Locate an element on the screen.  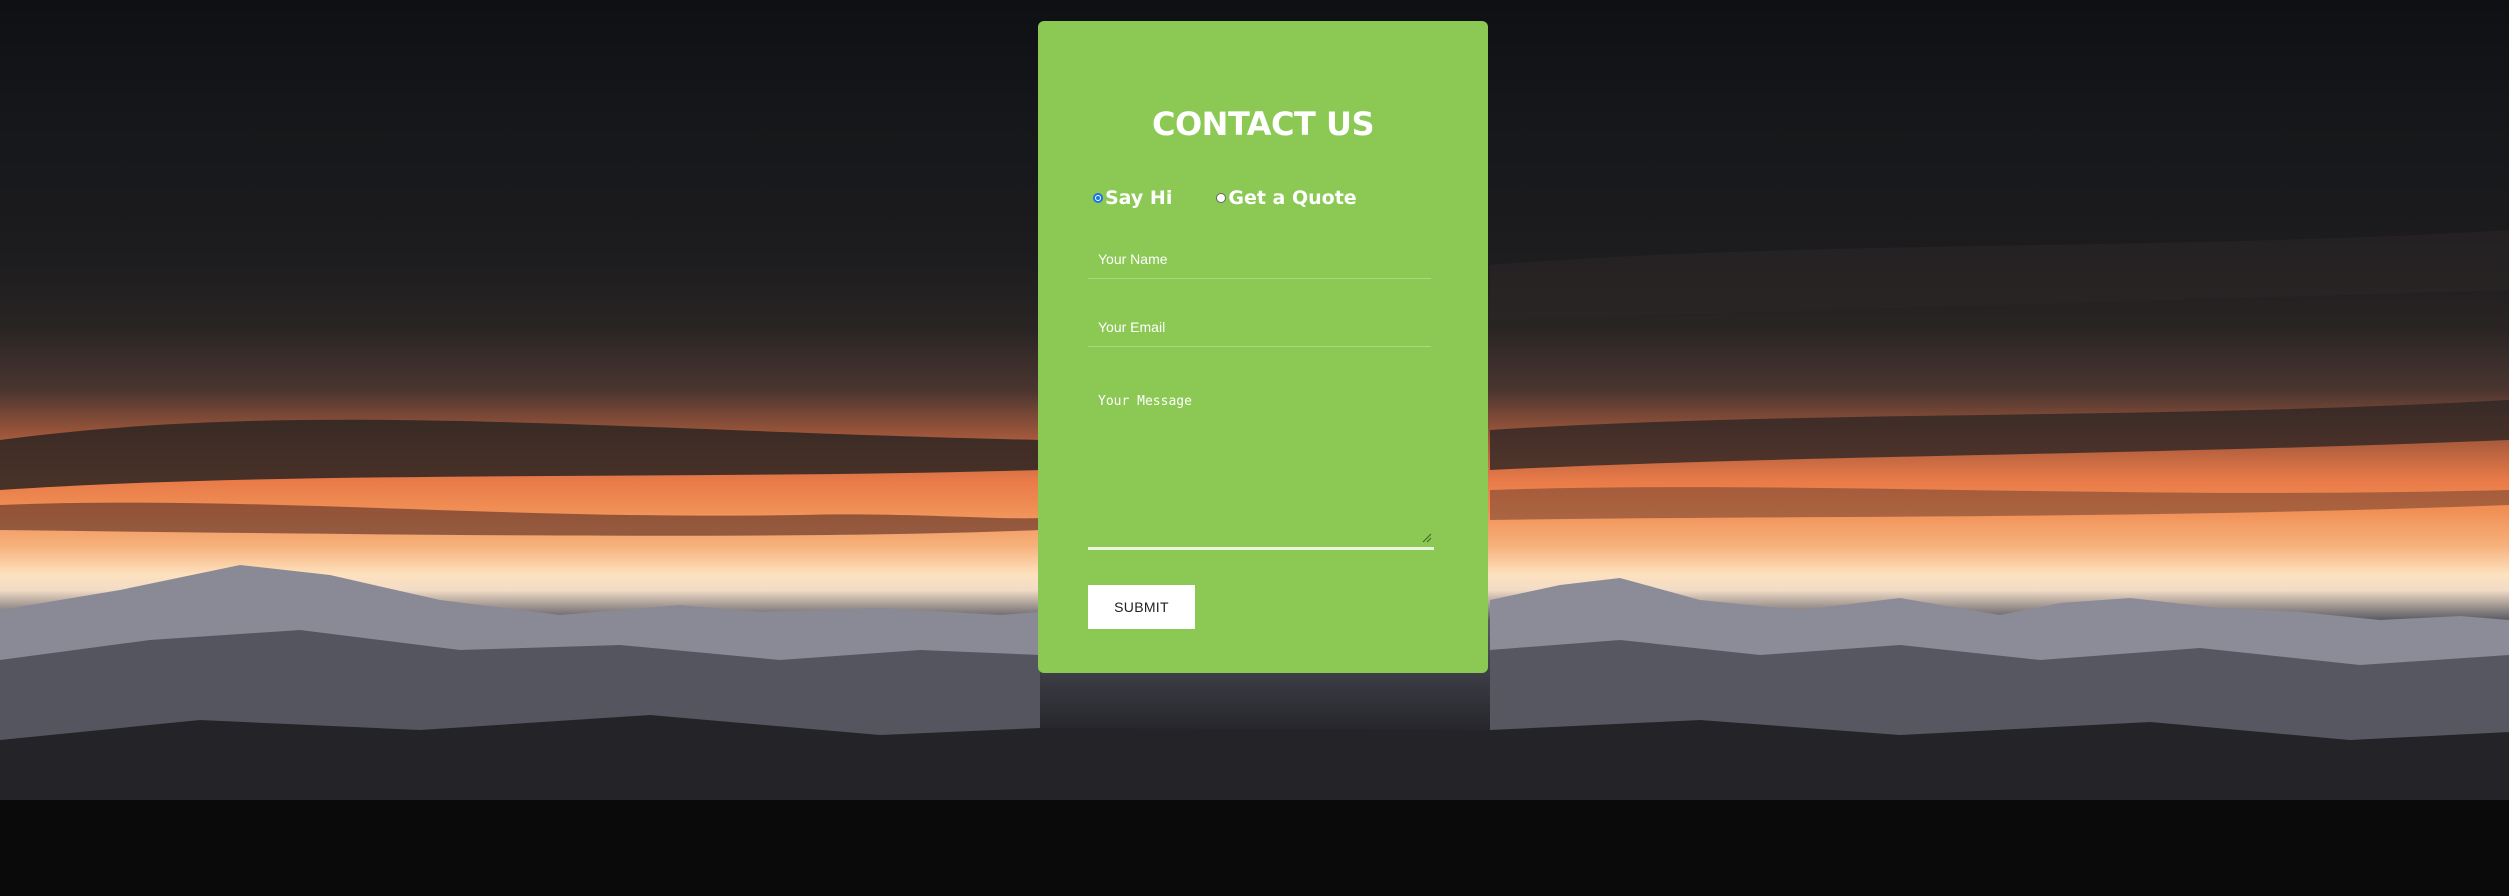
name-field is located at coordinates (1259, 259).